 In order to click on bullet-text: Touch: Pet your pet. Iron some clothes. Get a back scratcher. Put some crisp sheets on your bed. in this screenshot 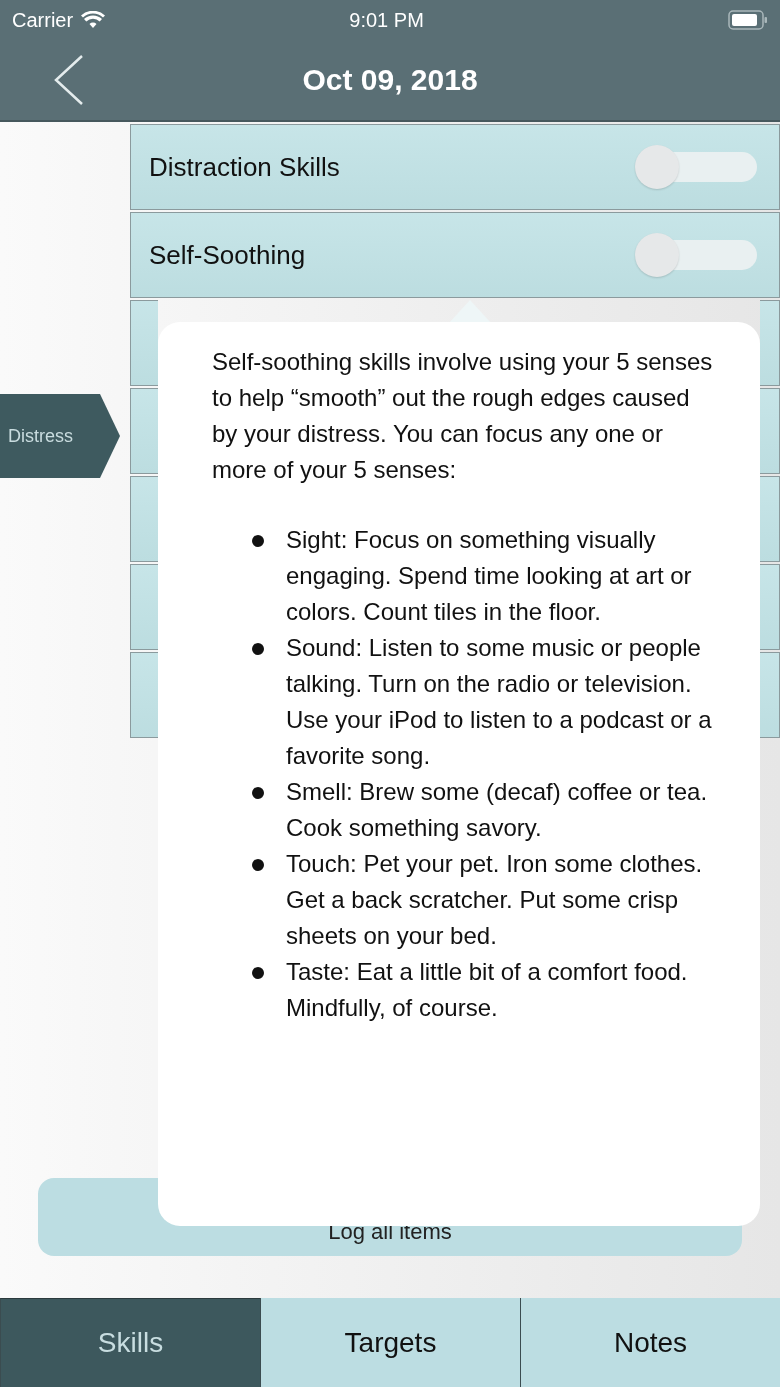, I will do `click(495, 900)`.